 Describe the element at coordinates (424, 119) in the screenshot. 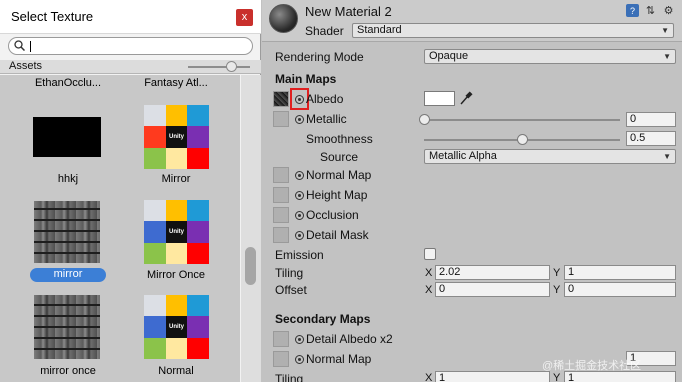

I see `metallic-slider-thumb` at that location.